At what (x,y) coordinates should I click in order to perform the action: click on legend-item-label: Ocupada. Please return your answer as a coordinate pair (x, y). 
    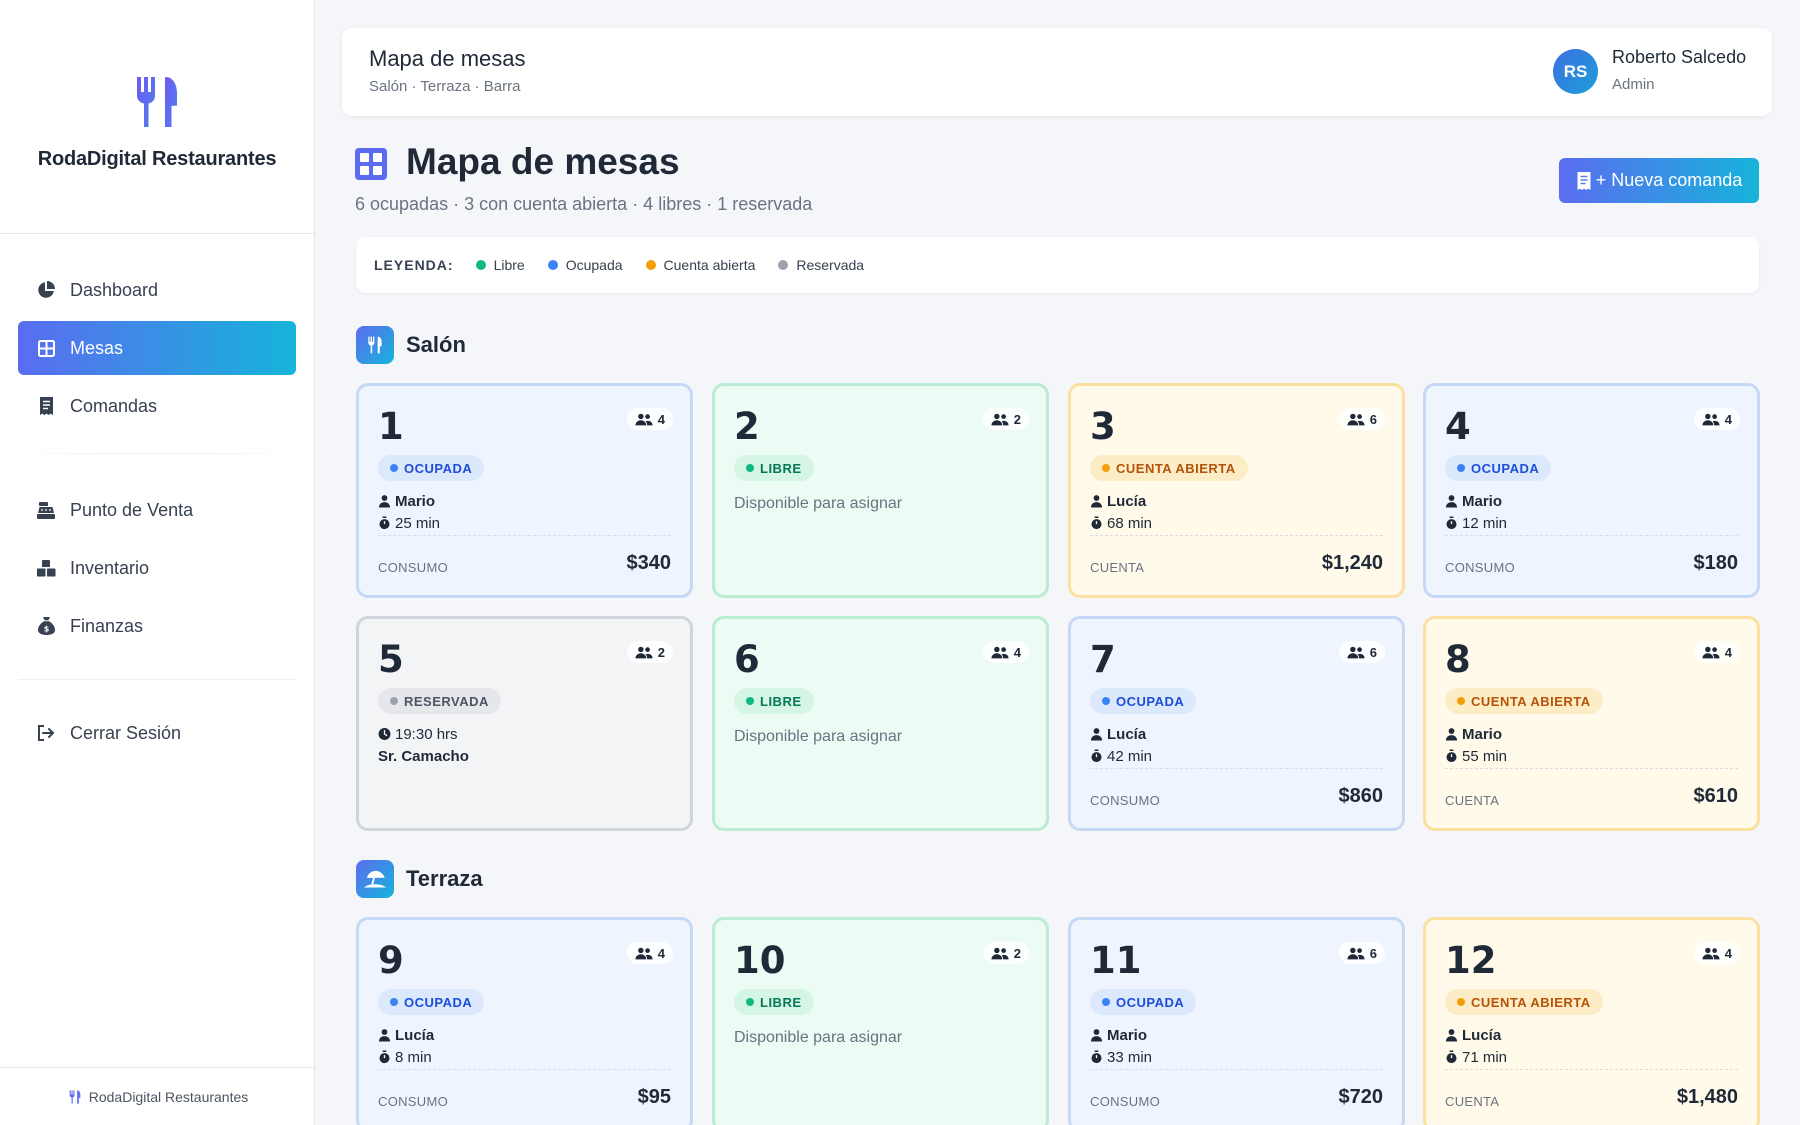
    Looking at the image, I should click on (594, 265).